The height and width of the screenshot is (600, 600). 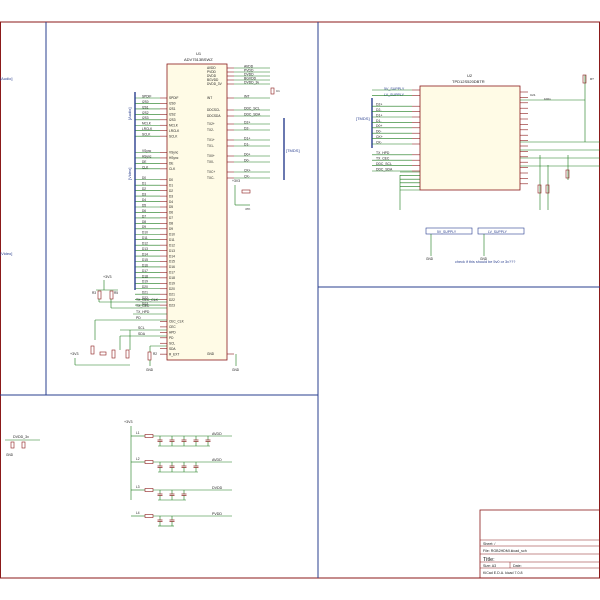 I want to click on u1-rnet-label: INT, so click(x=246, y=96).